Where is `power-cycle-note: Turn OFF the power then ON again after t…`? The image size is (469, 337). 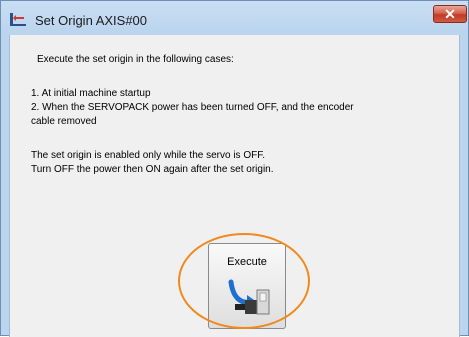
power-cycle-note: Turn OFF the power then ON again after t… is located at coordinates (152, 169).